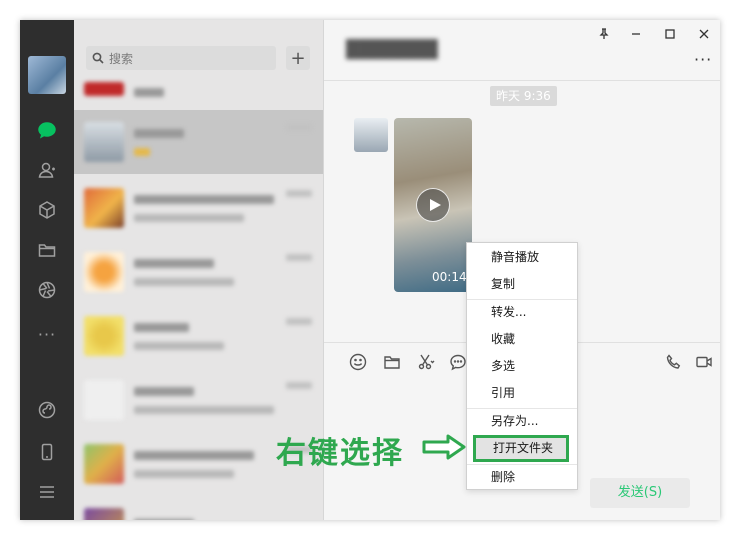  What do you see at coordinates (47, 75) in the screenshot?
I see `user-avatar` at bounding box center [47, 75].